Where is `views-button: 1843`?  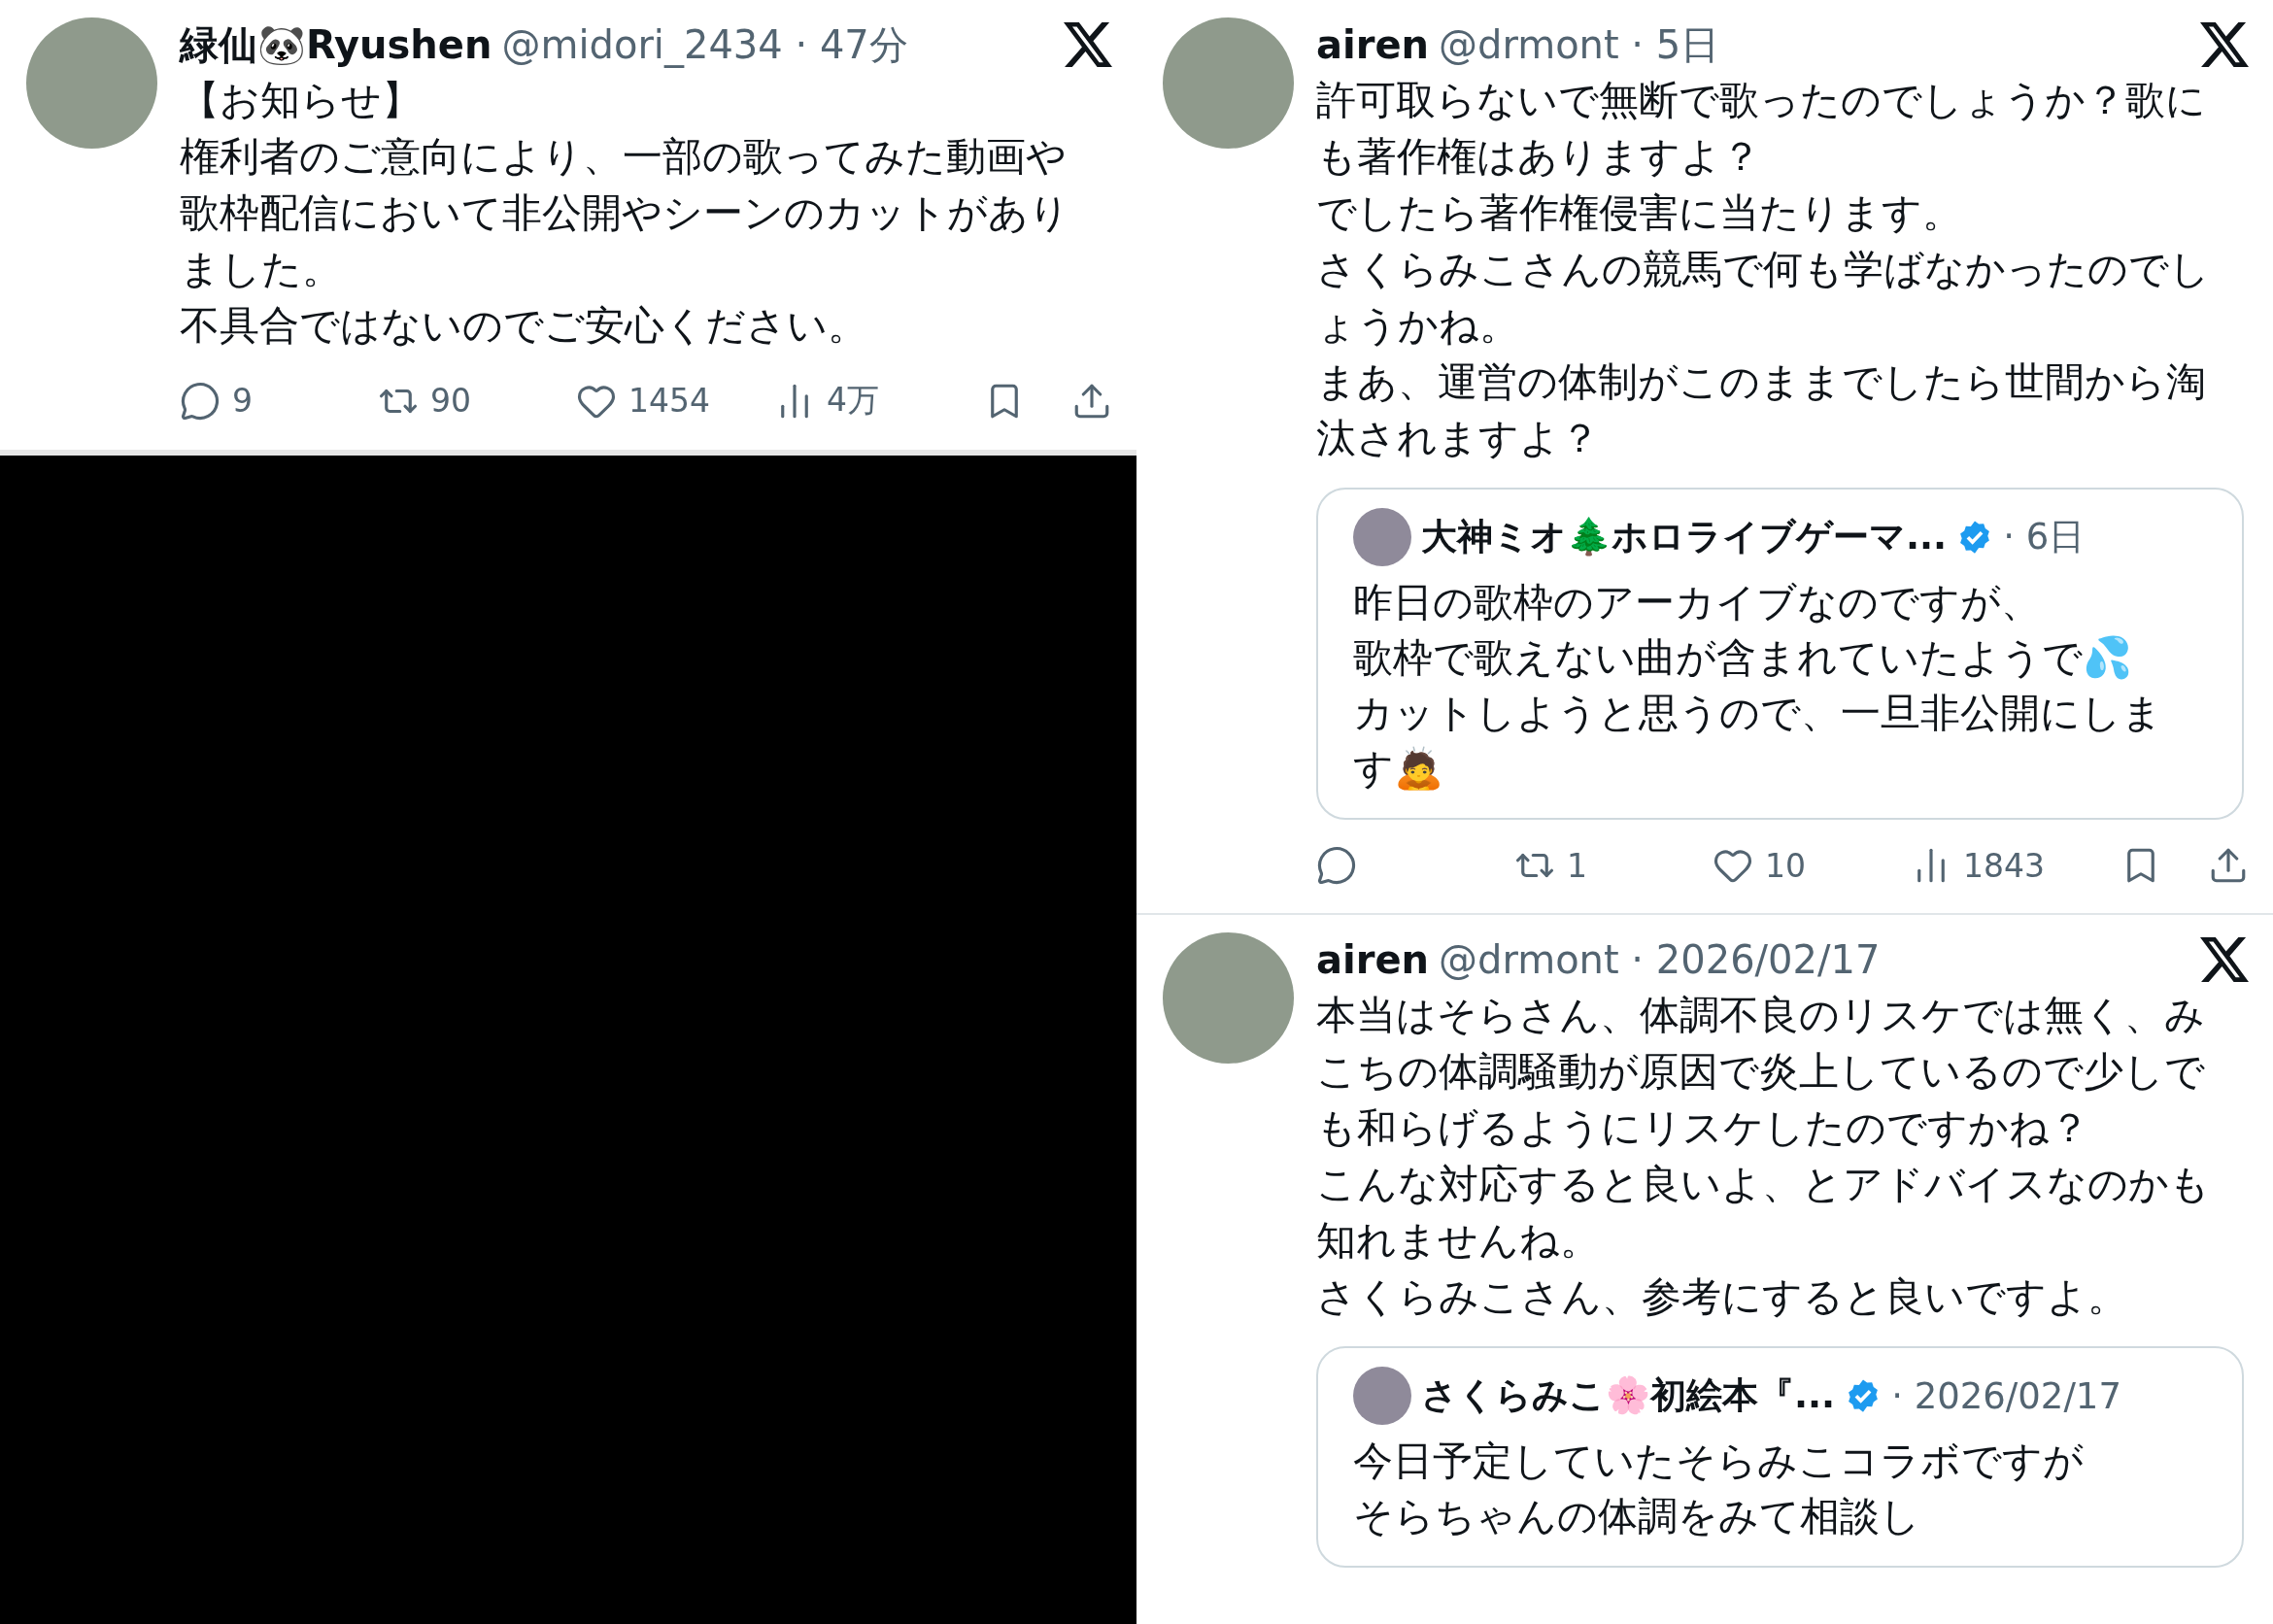
views-button: 1843 is located at coordinates (2010, 865).